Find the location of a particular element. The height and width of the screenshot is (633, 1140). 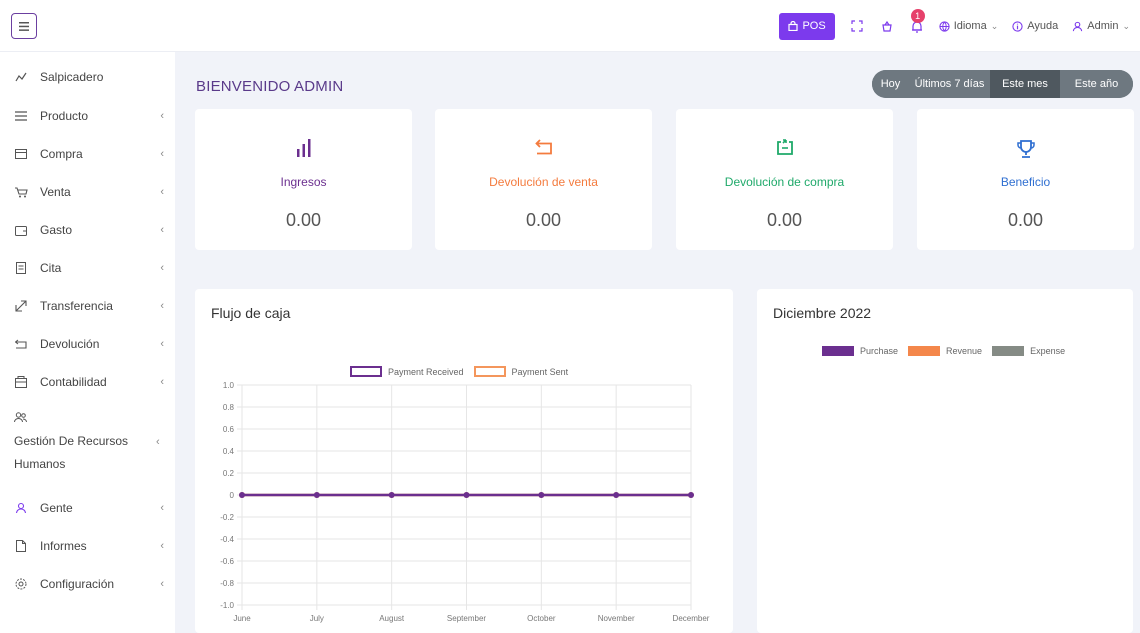

stat-label: Devolución de venta is located at coordinates (543, 182).